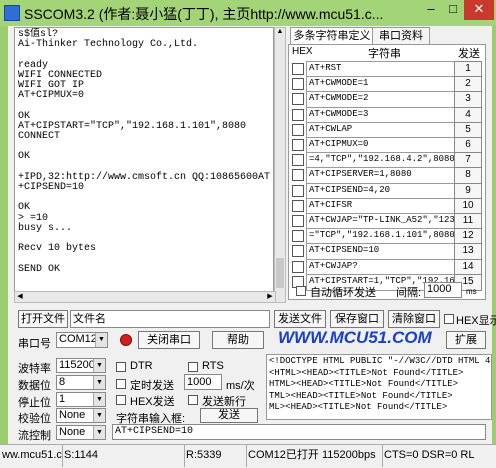 The width and height of the screenshot is (496, 468). What do you see at coordinates (20, 297) in the screenshot?
I see `scroll-left-icon: ◀` at bounding box center [20, 297].